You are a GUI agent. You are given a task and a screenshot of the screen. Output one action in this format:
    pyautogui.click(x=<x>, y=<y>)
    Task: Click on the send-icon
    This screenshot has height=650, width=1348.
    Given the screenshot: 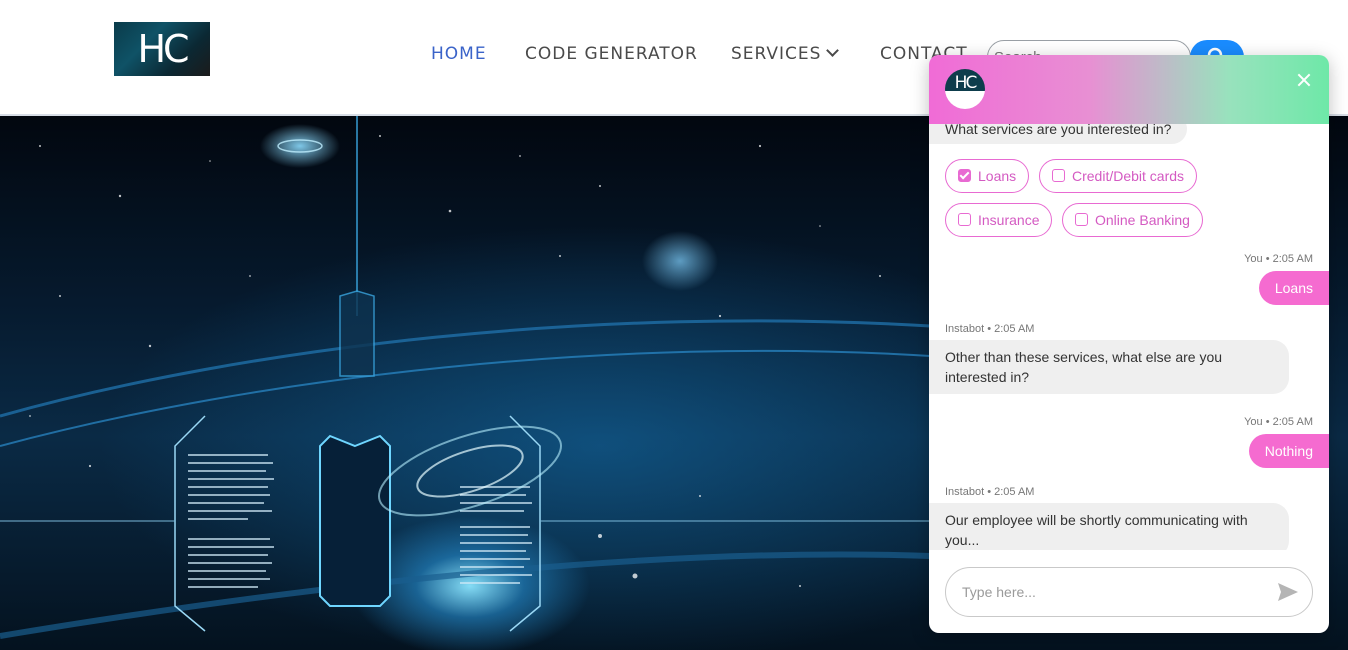 What is the action you would take?
    pyautogui.click(x=1288, y=592)
    